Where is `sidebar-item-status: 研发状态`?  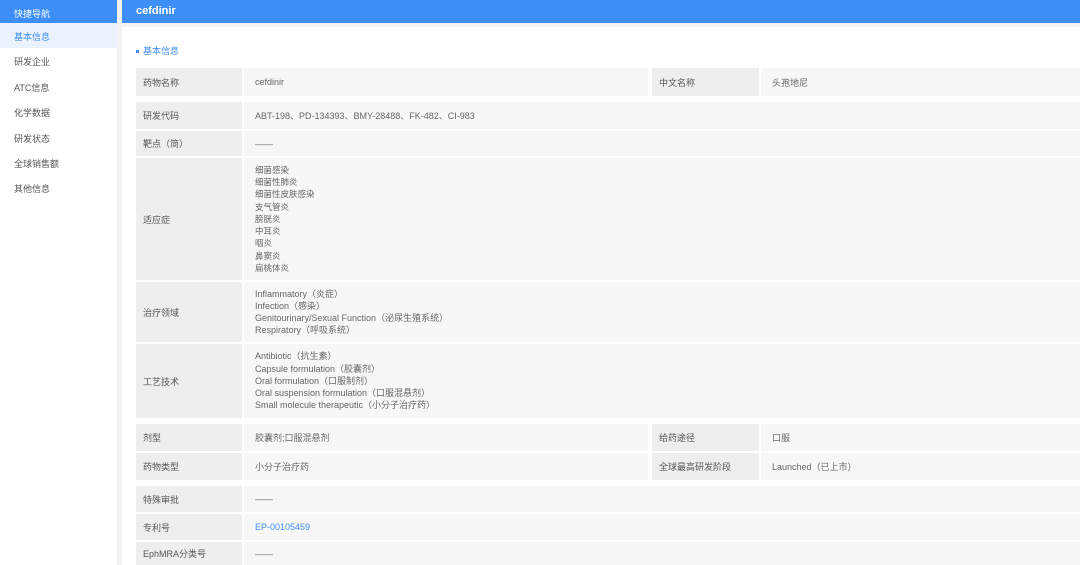
sidebar-item-status: 研发状态 is located at coordinates (58, 137).